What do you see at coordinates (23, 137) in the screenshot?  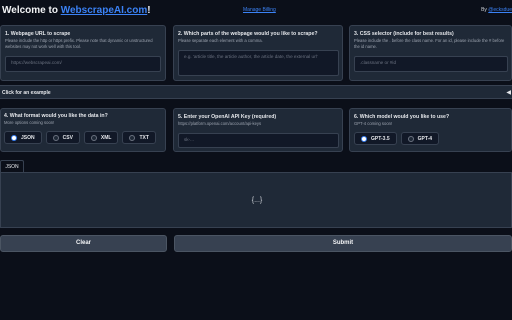 I see `format-option-json: JSON` at bounding box center [23, 137].